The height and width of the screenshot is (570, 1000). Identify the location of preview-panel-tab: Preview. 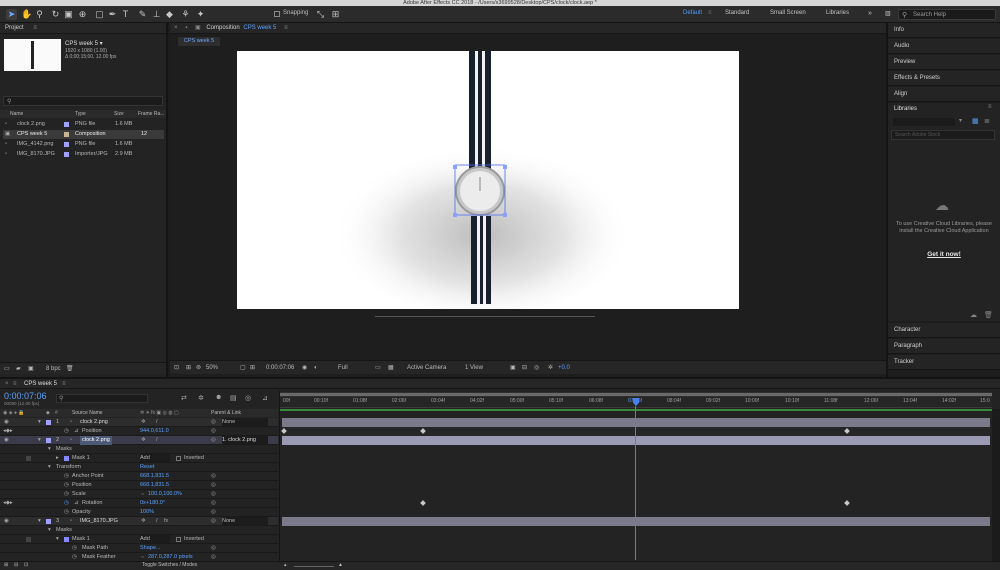
(944, 62).